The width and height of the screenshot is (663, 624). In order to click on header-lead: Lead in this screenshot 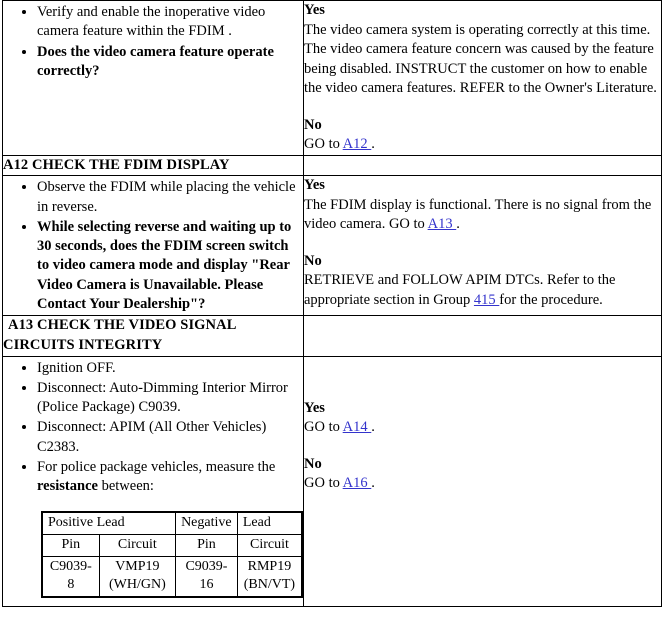, I will do `click(269, 523)`.